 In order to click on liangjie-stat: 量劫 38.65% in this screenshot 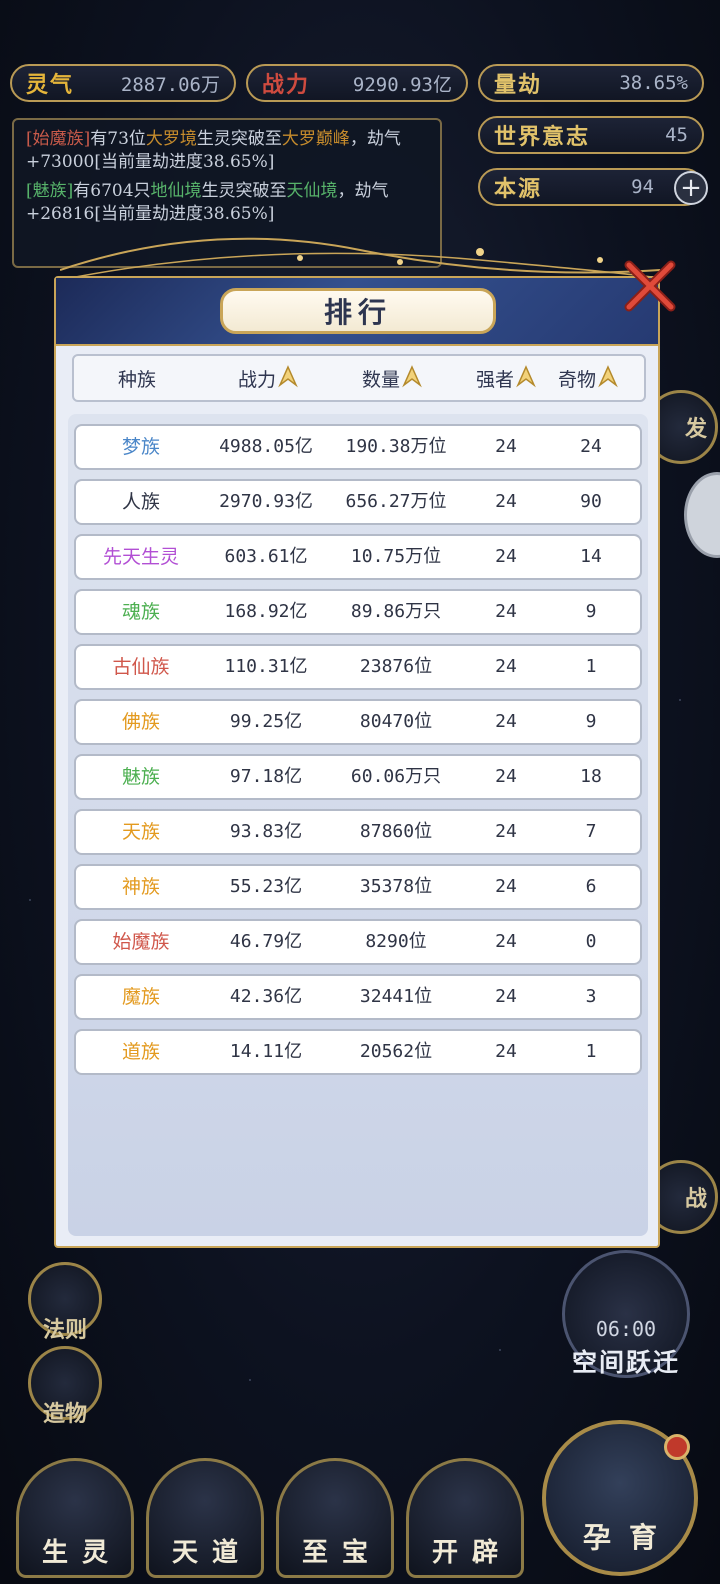, I will do `click(591, 83)`.